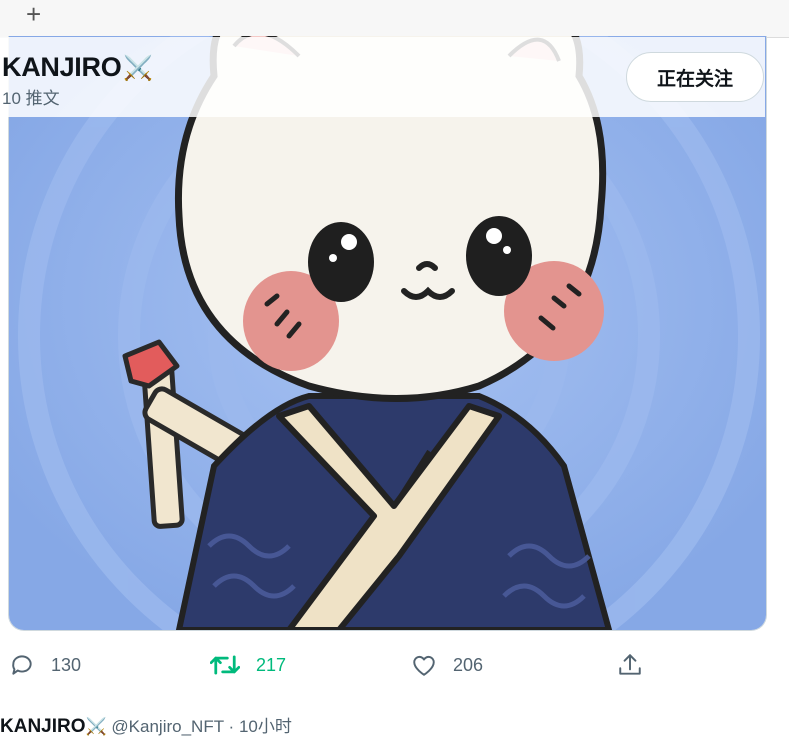  I want to click on reply-icon, so click(22, 665).